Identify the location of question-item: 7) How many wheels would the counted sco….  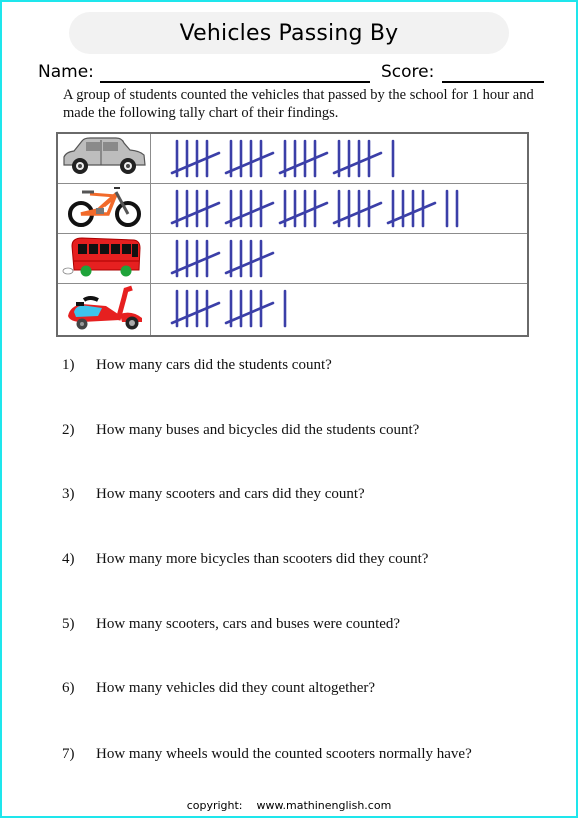
(302, 756).